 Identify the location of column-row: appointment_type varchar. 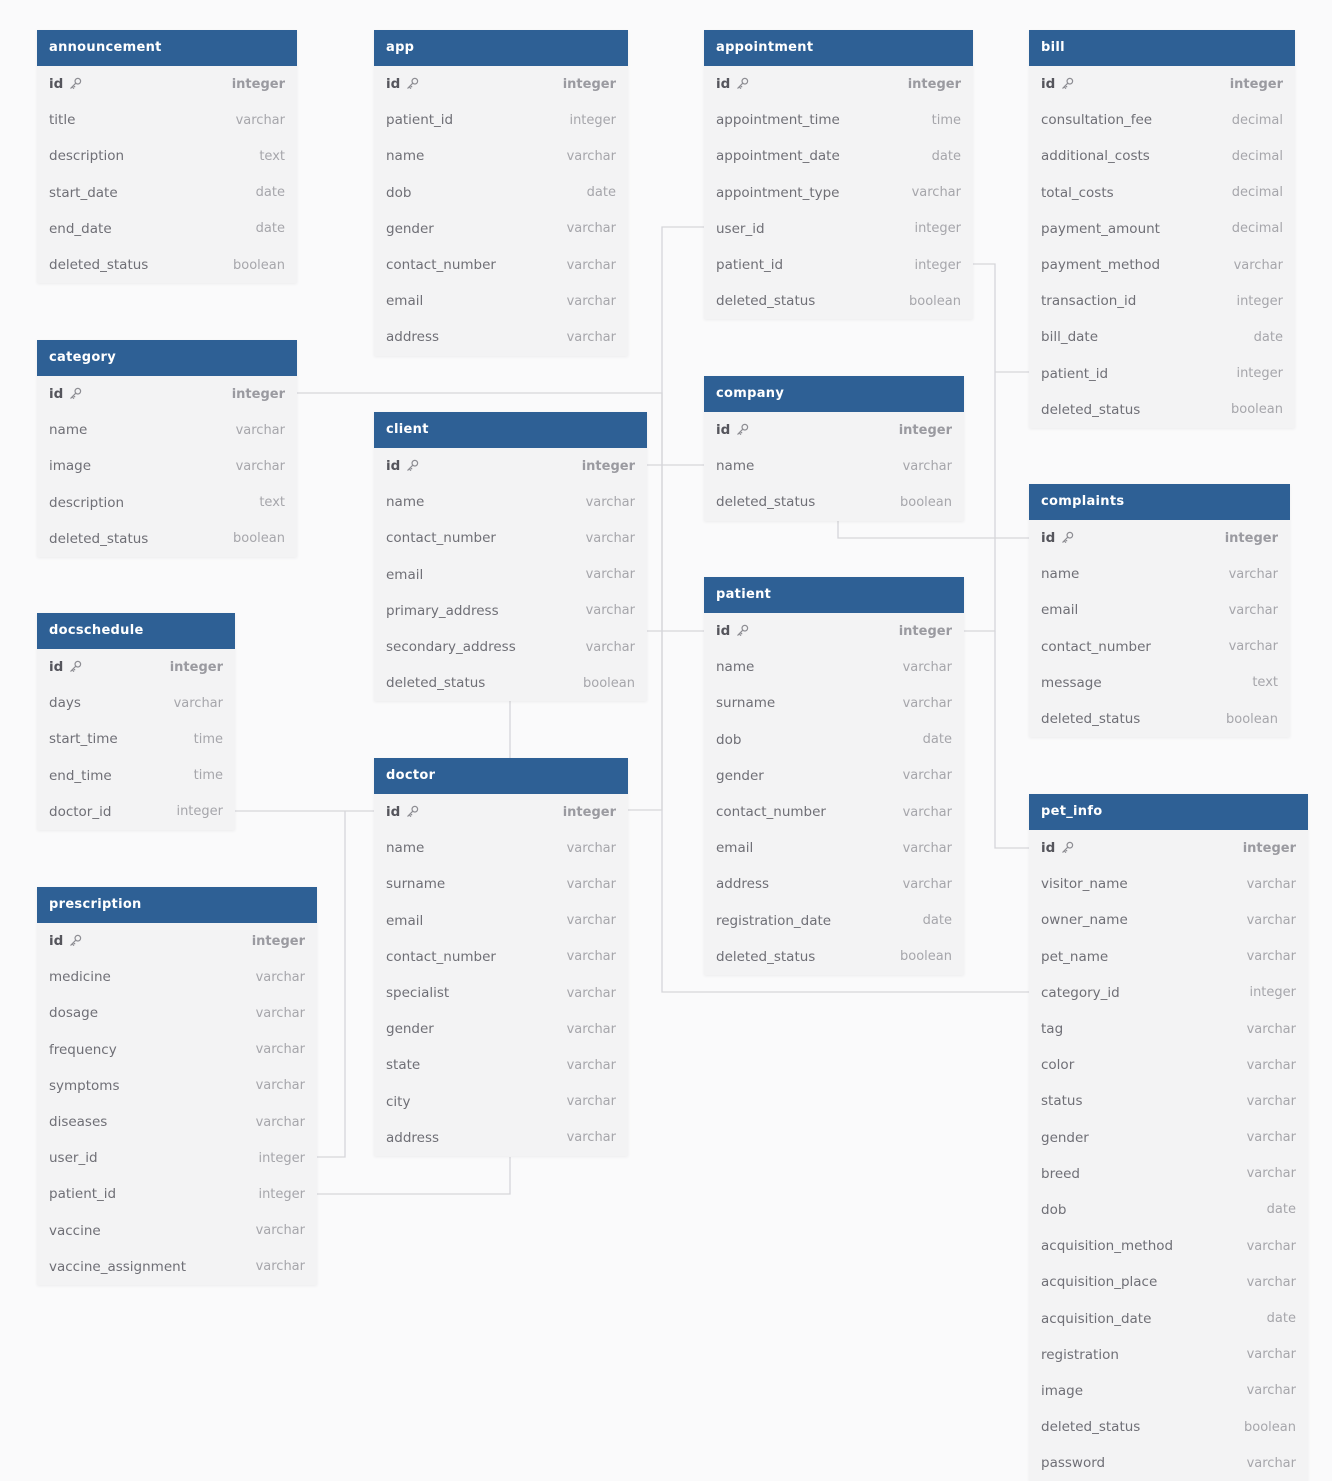
(838, 193).